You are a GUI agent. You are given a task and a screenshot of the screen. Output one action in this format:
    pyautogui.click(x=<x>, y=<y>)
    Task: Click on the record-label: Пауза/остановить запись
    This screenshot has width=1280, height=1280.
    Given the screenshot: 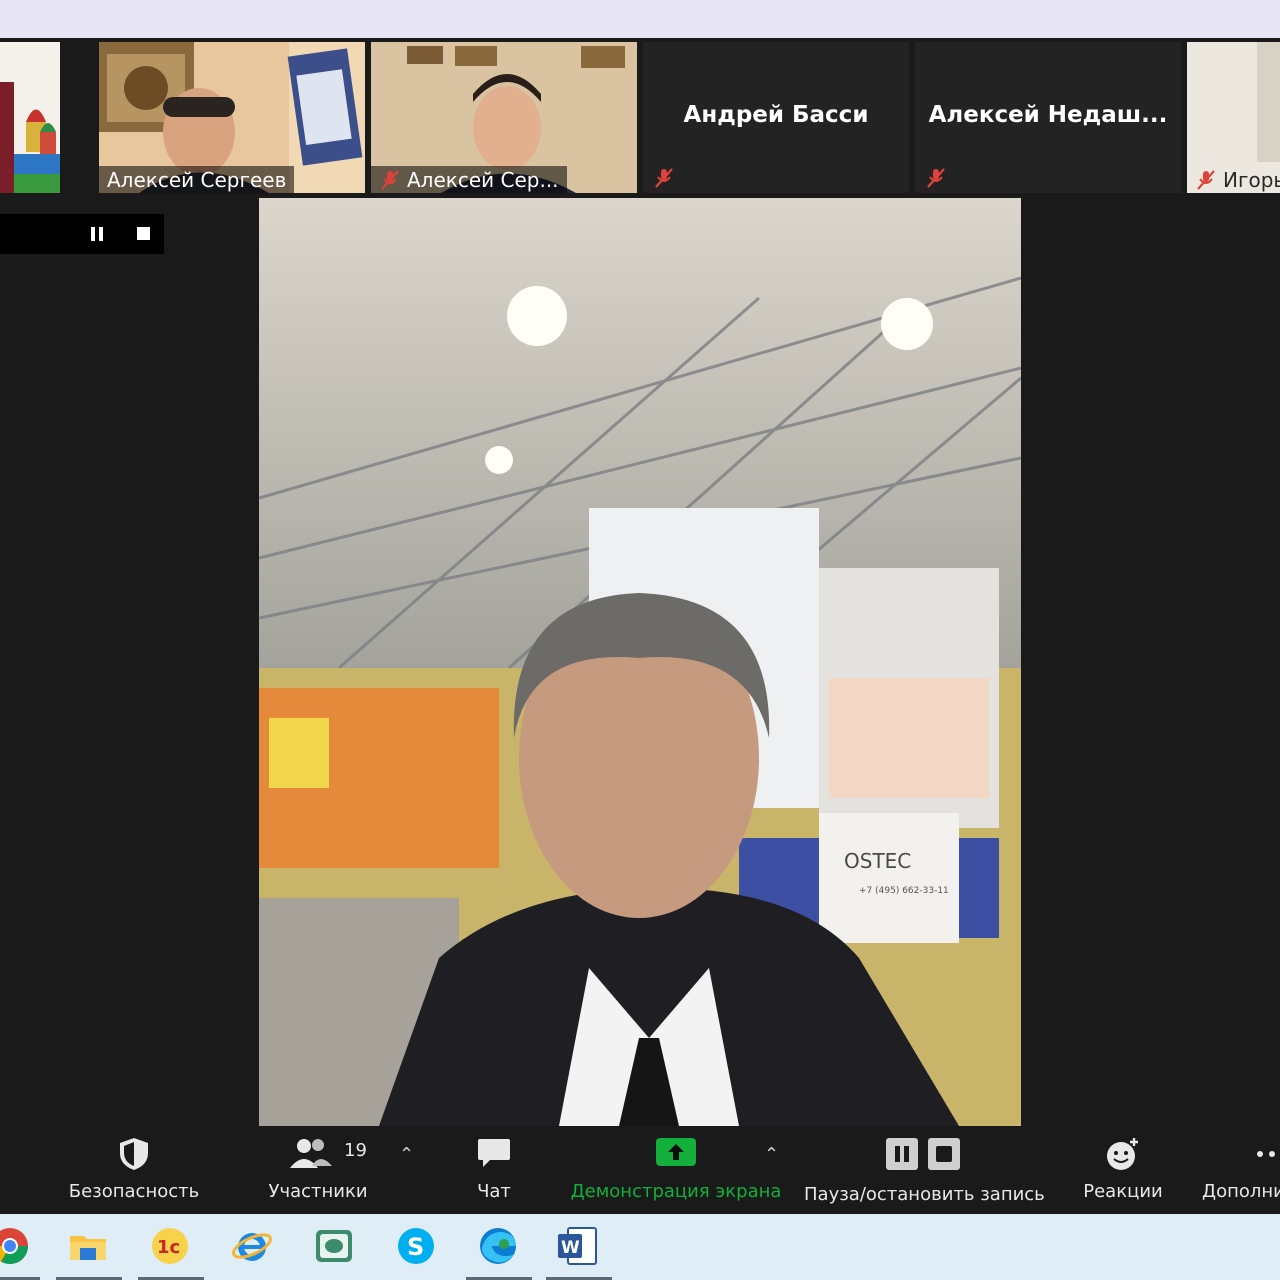 What is the action you would take?
    pyautogui.click(x=924, y=1194)
    